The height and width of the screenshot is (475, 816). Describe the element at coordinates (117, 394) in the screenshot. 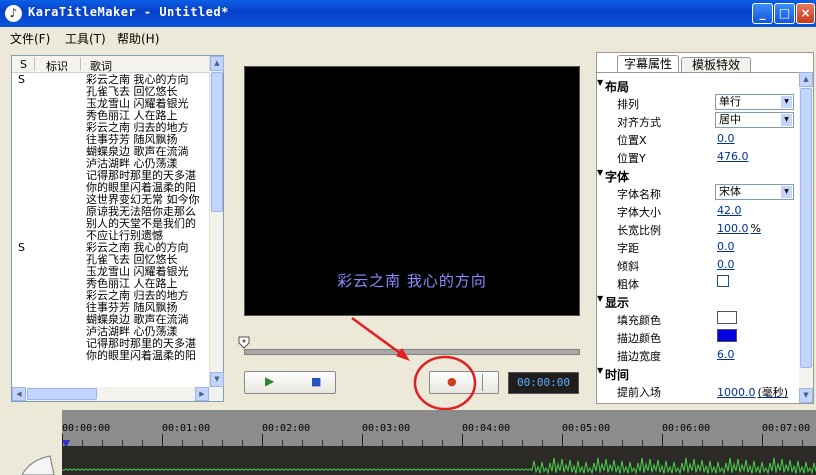

I see `list-horizontal-scrollbar: ◀ ▶` at that location.